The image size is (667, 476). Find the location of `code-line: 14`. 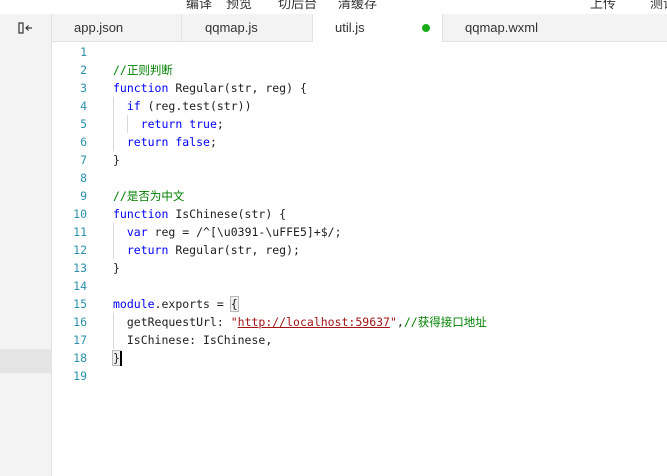

code-line: 14 is located at coordinates (359, 286).